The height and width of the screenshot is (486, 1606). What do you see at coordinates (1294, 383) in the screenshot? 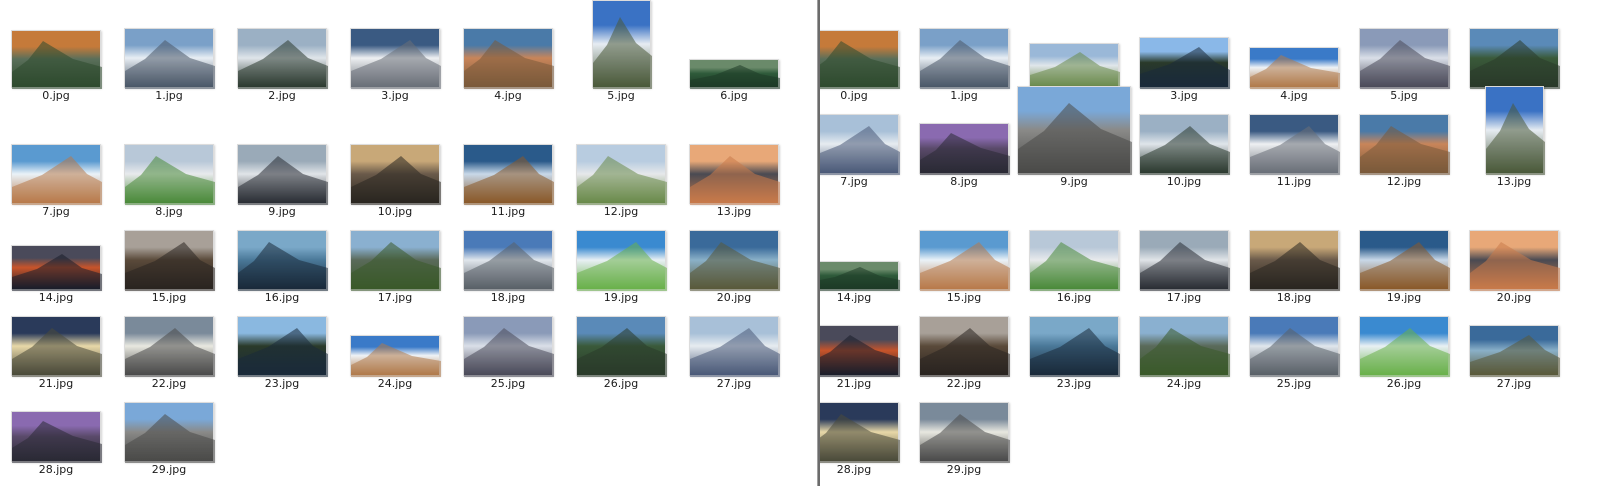
I see `file-name-label: 25.jpg` at bounding box center [1294, 383].